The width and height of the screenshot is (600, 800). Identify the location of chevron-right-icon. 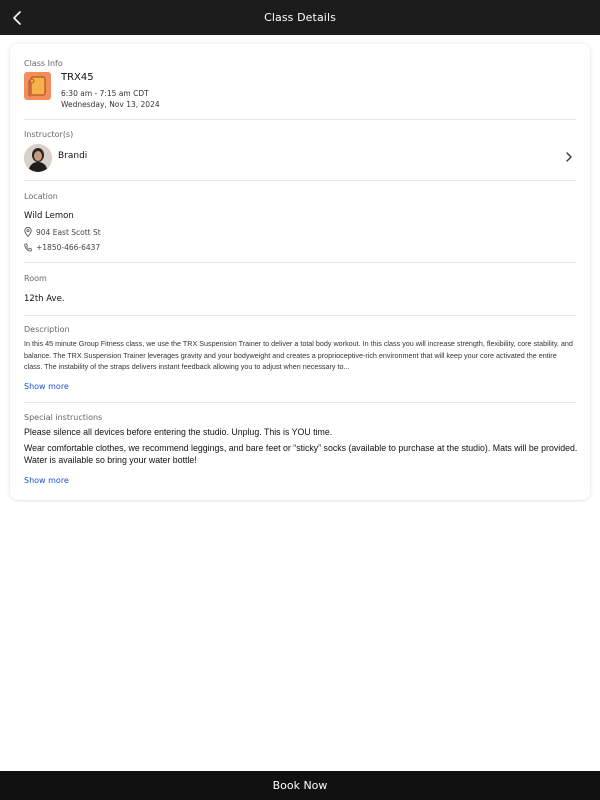
(569, 157).